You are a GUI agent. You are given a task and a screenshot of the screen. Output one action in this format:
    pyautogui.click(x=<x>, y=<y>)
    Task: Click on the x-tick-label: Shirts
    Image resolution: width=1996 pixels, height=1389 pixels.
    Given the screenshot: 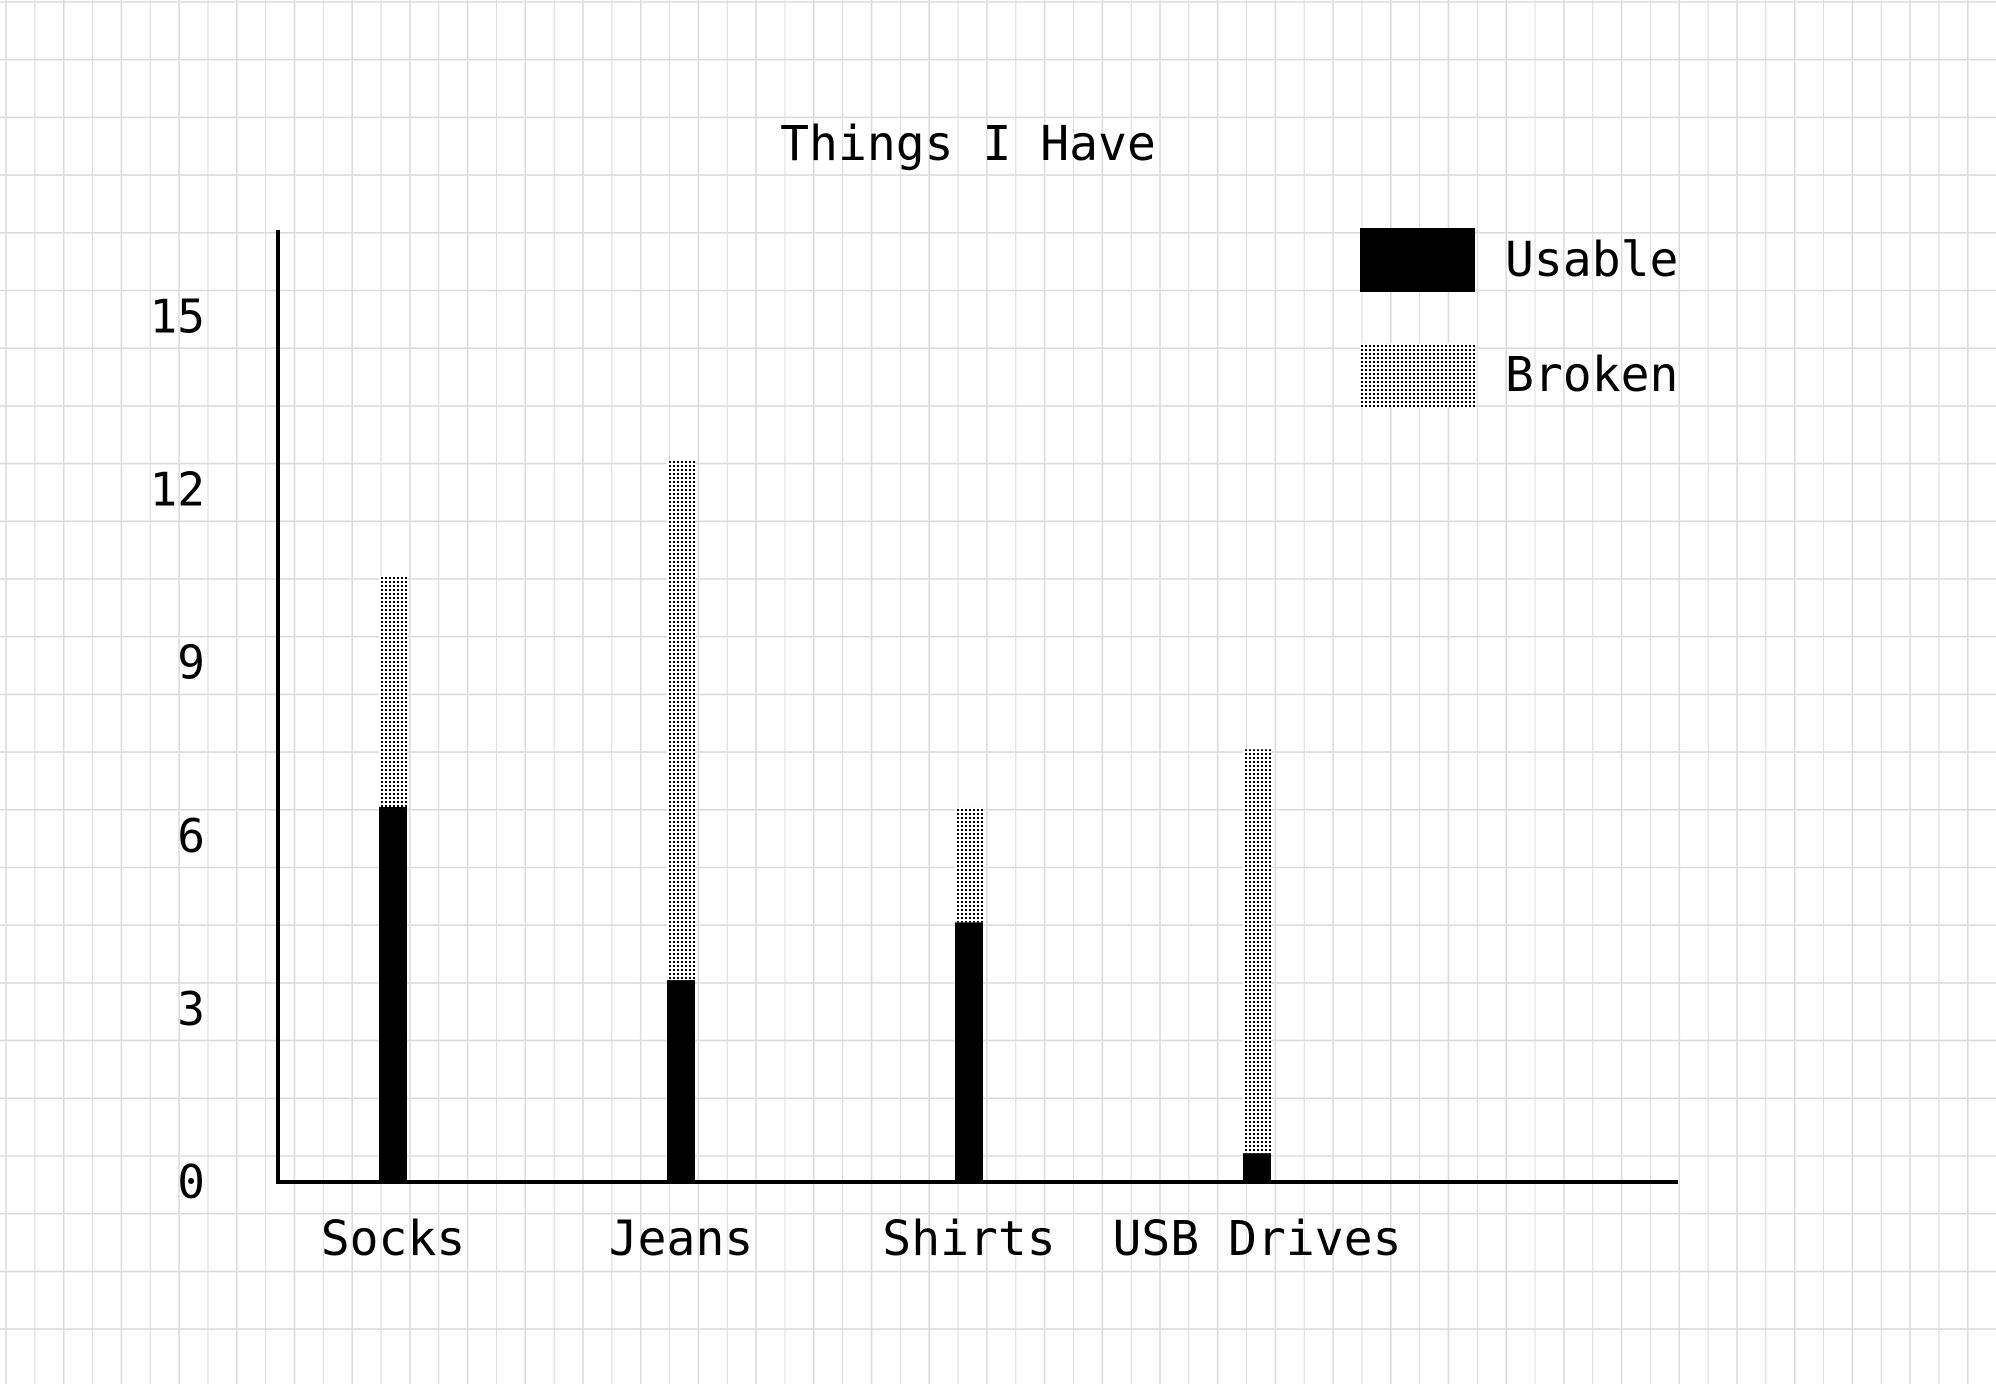 What is the action you would take?
    pyautogui.click(x=968, y=1239)
    